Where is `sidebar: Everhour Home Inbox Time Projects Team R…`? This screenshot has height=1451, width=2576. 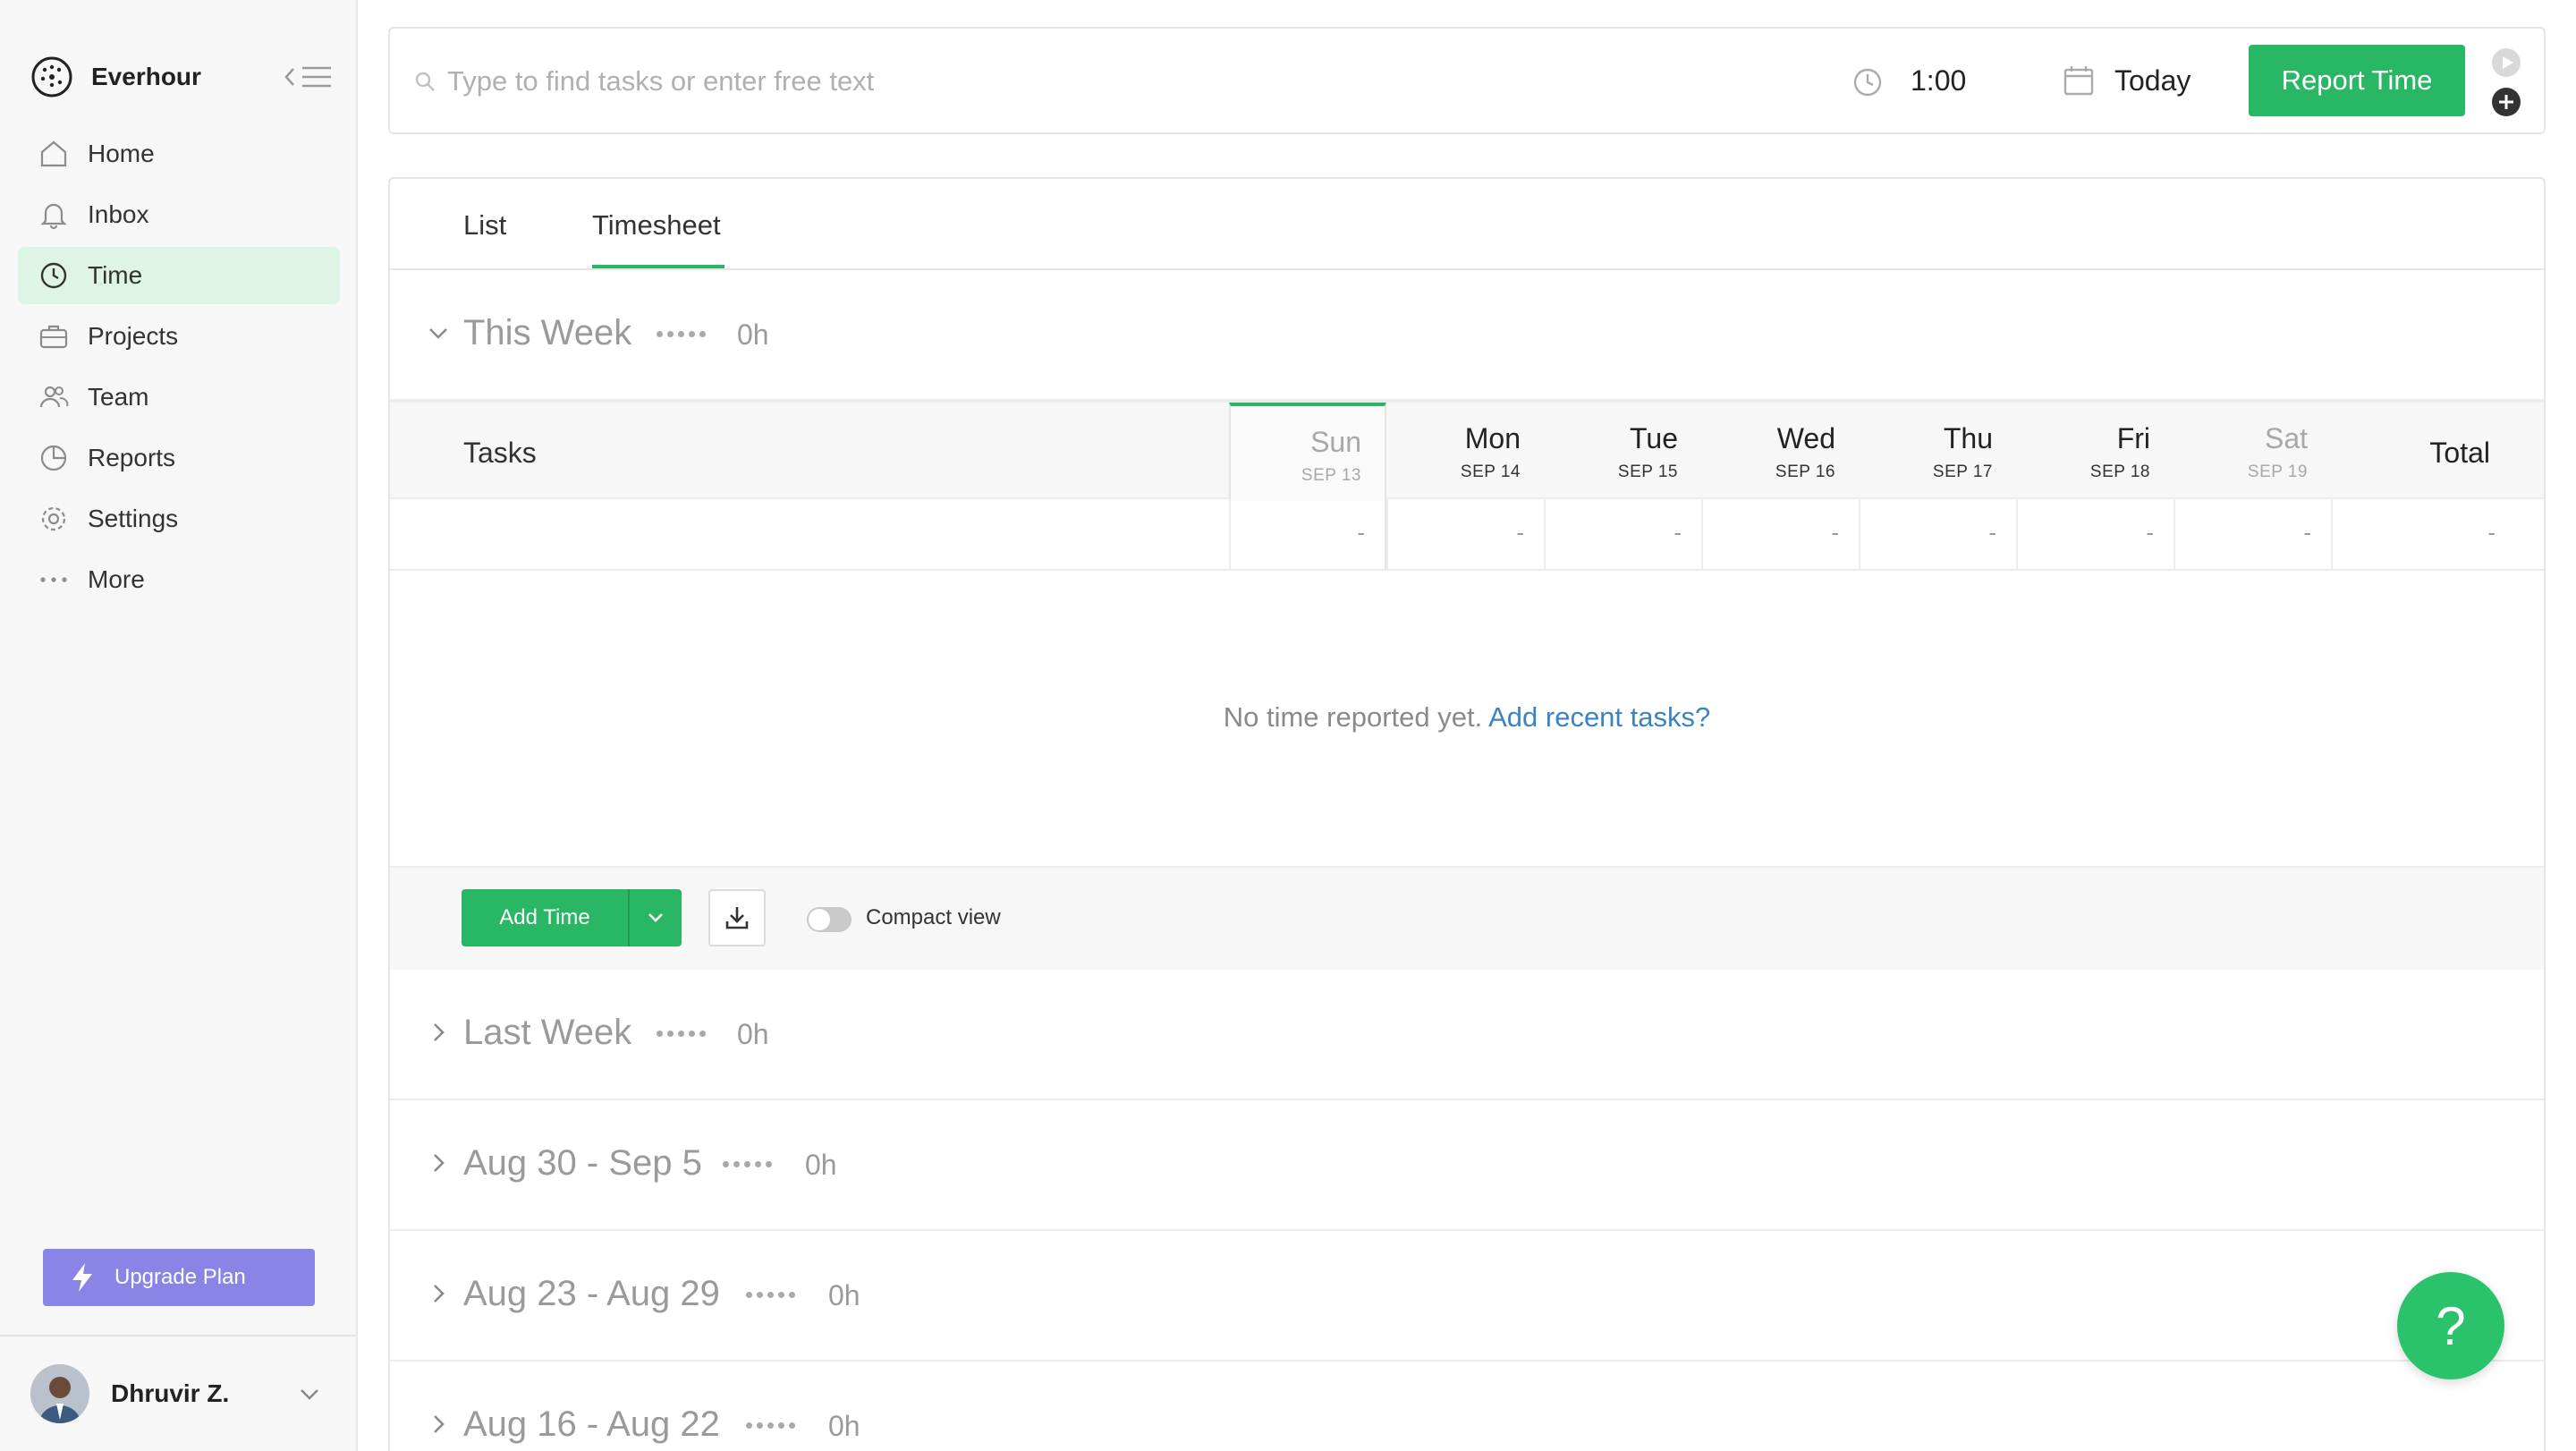
sidebar: Everhour Home Inbox Time Projects Team R… is located at coordinates (179, 726).